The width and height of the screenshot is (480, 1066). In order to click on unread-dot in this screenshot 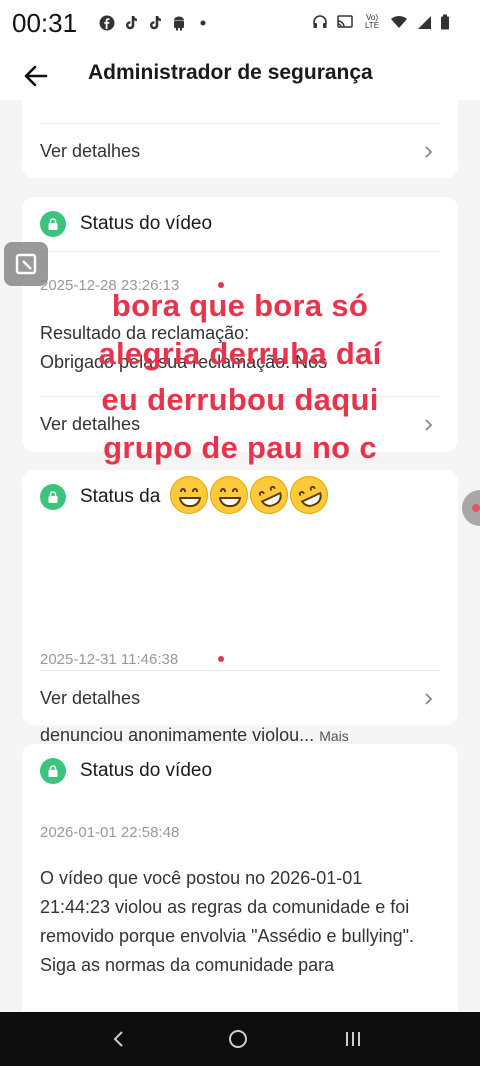, I will do `click(221, 659)`.